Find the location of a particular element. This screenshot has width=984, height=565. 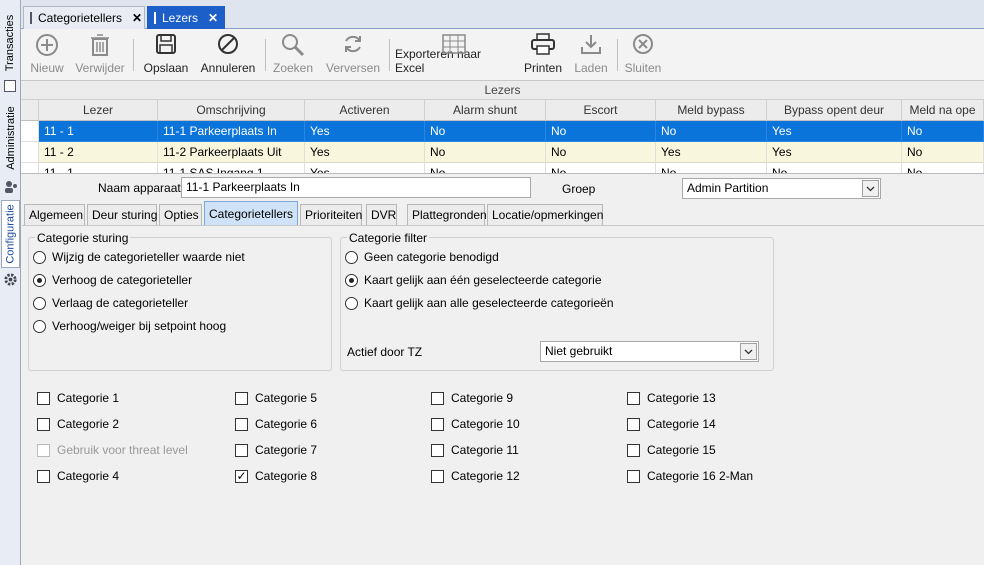

column-header: Escort is located at coordinates (601, 110).